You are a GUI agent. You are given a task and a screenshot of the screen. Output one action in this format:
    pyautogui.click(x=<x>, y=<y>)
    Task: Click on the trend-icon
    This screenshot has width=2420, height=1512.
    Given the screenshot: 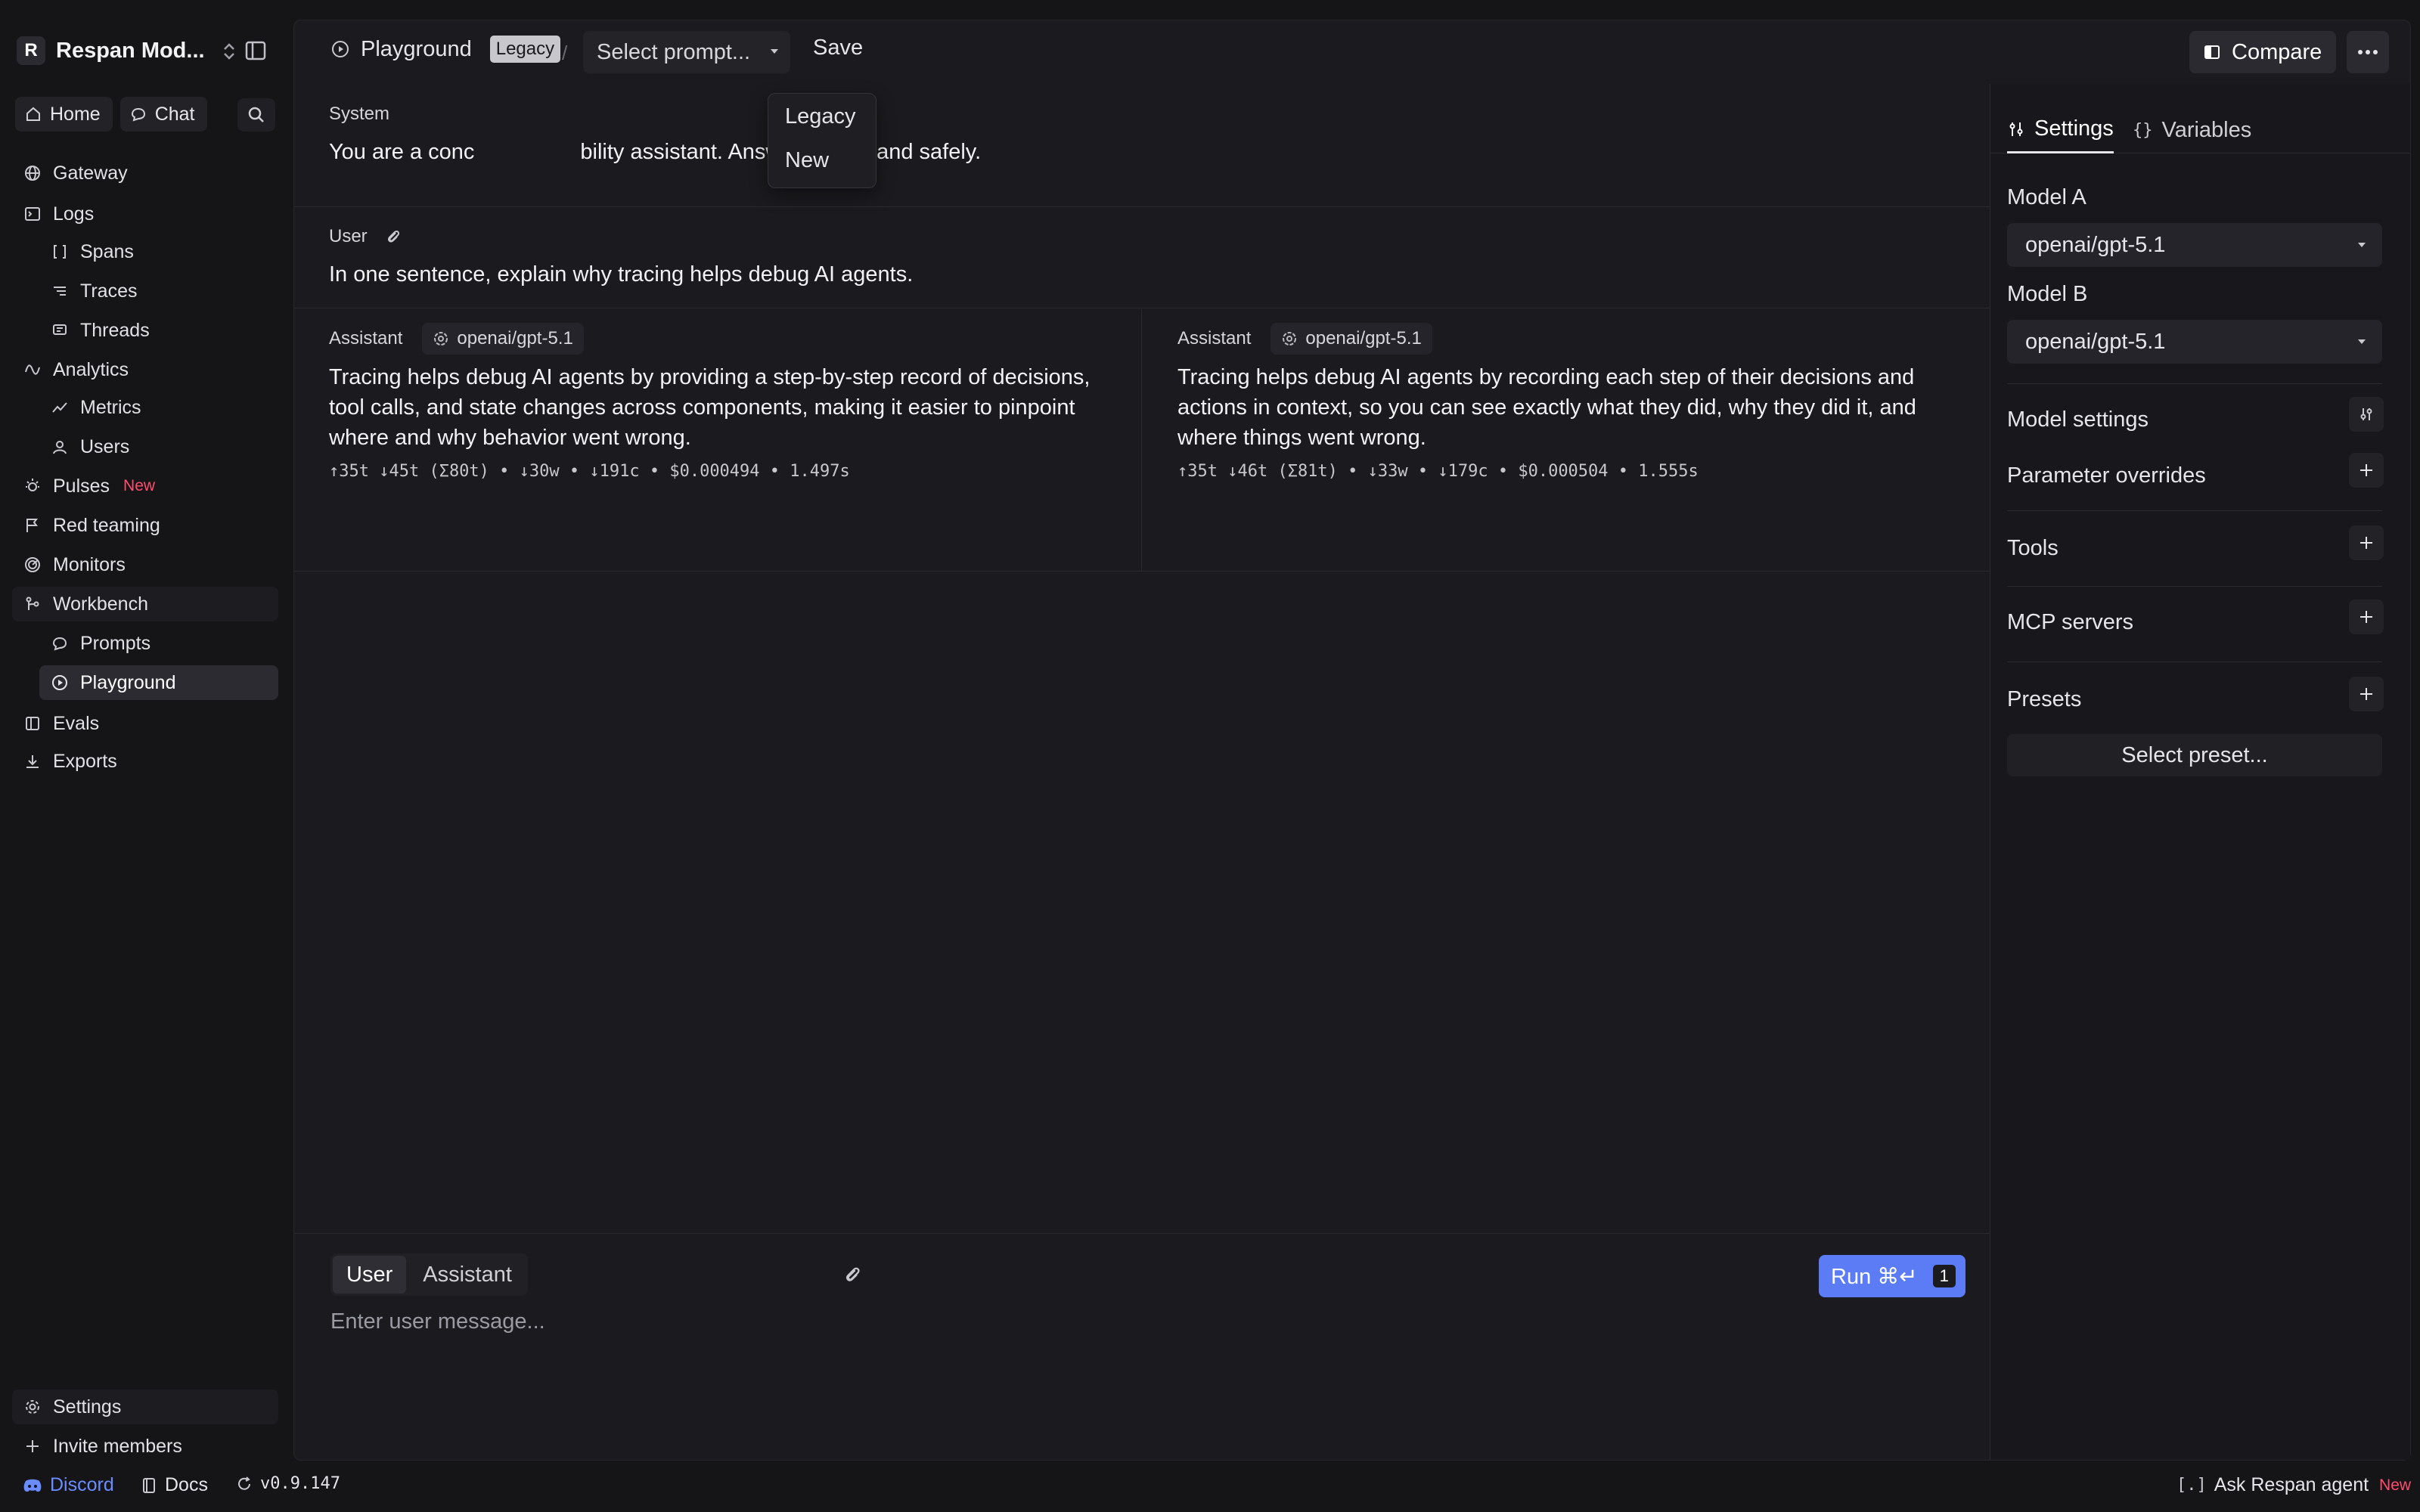 What is the action you would take?
    pyautogui.click(x=60, y=407)
    